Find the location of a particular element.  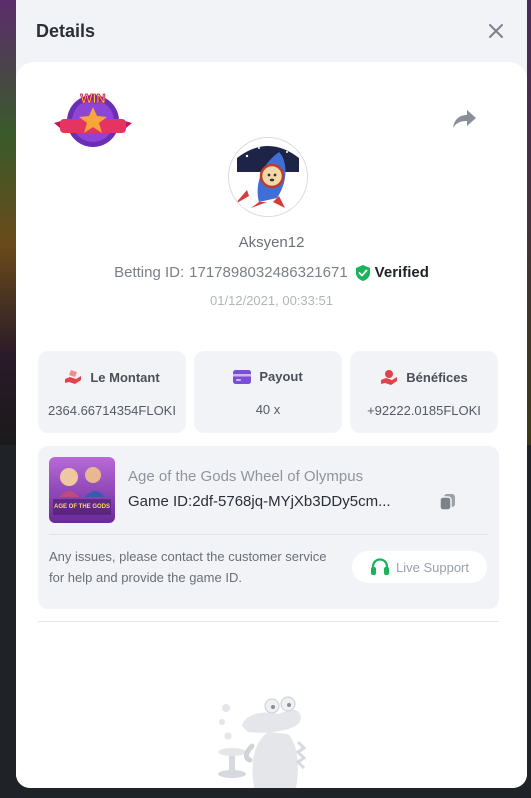

betting-id-value: 1717898032486321671 is located at coordinates (268, 272).